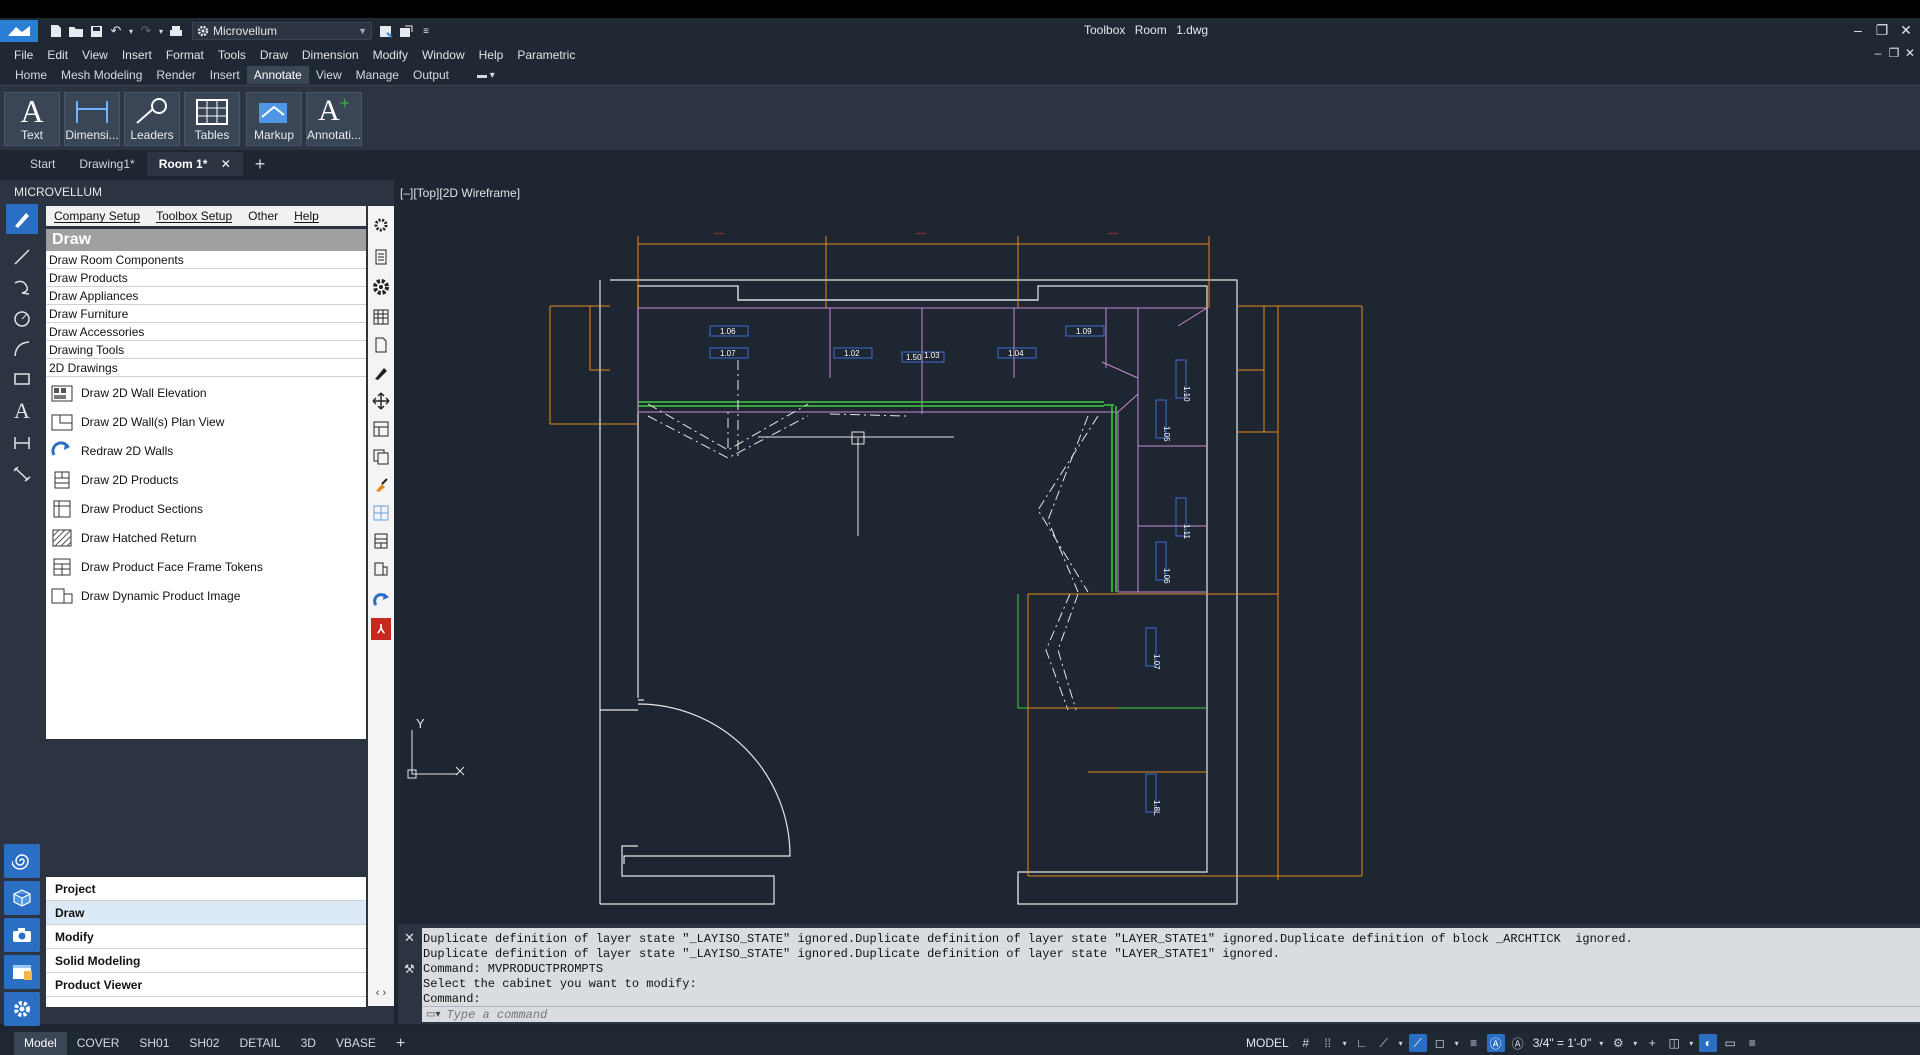 The image size is (1920, 1055). Describe the element at coordinates (381, 601) in the screenshot. I see `refresh-icon` at that location.